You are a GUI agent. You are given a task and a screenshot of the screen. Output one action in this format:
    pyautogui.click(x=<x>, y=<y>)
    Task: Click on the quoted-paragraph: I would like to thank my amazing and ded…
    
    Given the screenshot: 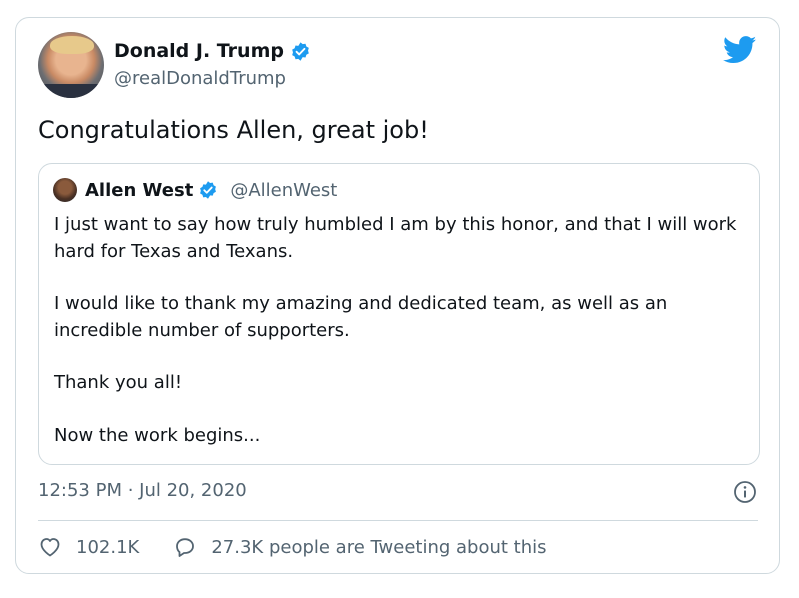 What is the action you would take?
    pyautogui.click(x=361, y=317)
    